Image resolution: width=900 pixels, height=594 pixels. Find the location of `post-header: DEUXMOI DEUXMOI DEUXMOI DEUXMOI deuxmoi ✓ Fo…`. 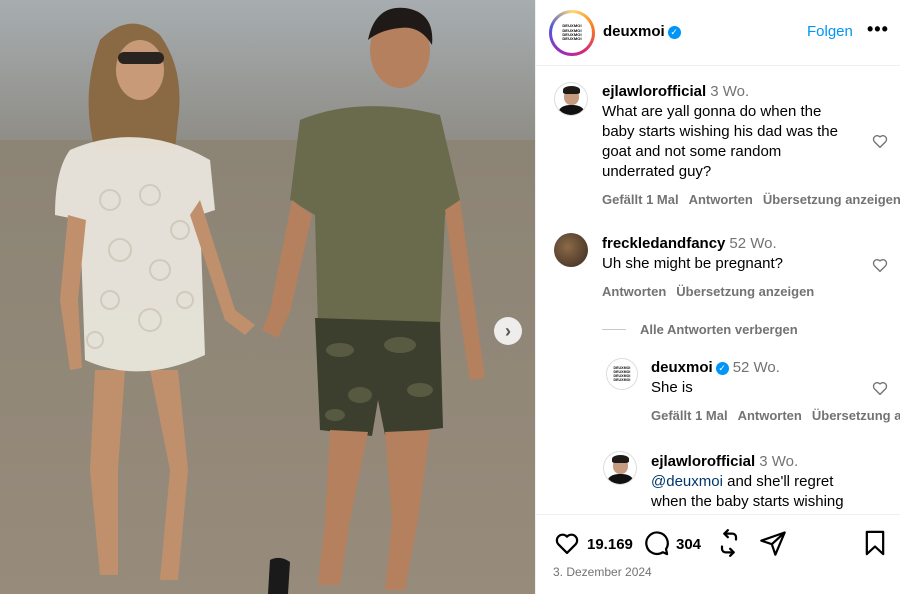

post-header: DEUXMOI DEUXMOI DEUXMOI DEUXMOI deuxmoi ✓ Fo… is located at coordinates (718, 33).